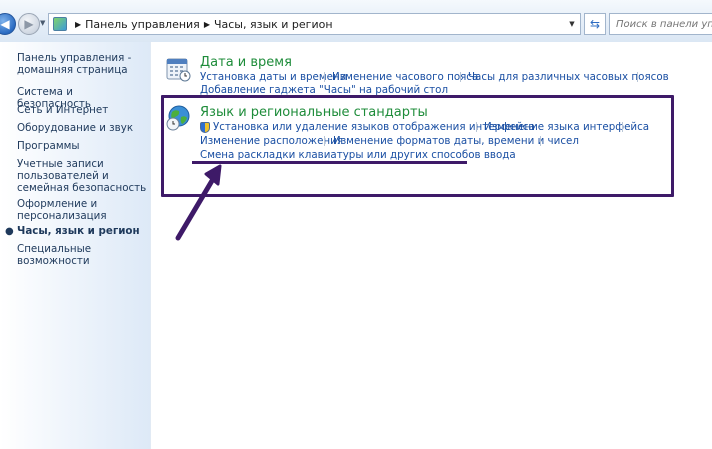 The height and width of the screenshot is (449, 712). What do you see at coordinates (82, 128) in the screenshot?
I see `sidebar-item-hardware-sound: Оборудование и звук` at bounding box center [82, 128].